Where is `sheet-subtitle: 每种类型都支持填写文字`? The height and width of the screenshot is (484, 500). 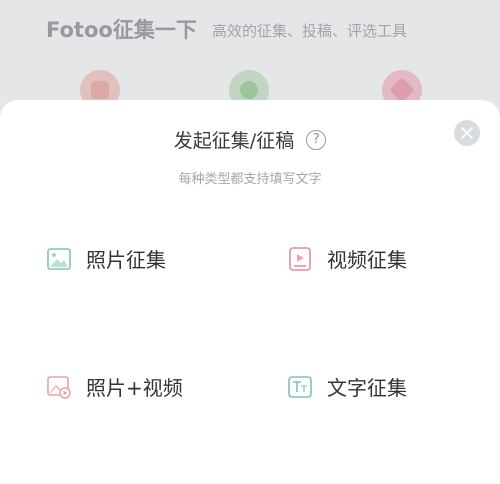 sheet-subtitle: 每种类型都支持填写文字 is located at coordinates (250, 179).